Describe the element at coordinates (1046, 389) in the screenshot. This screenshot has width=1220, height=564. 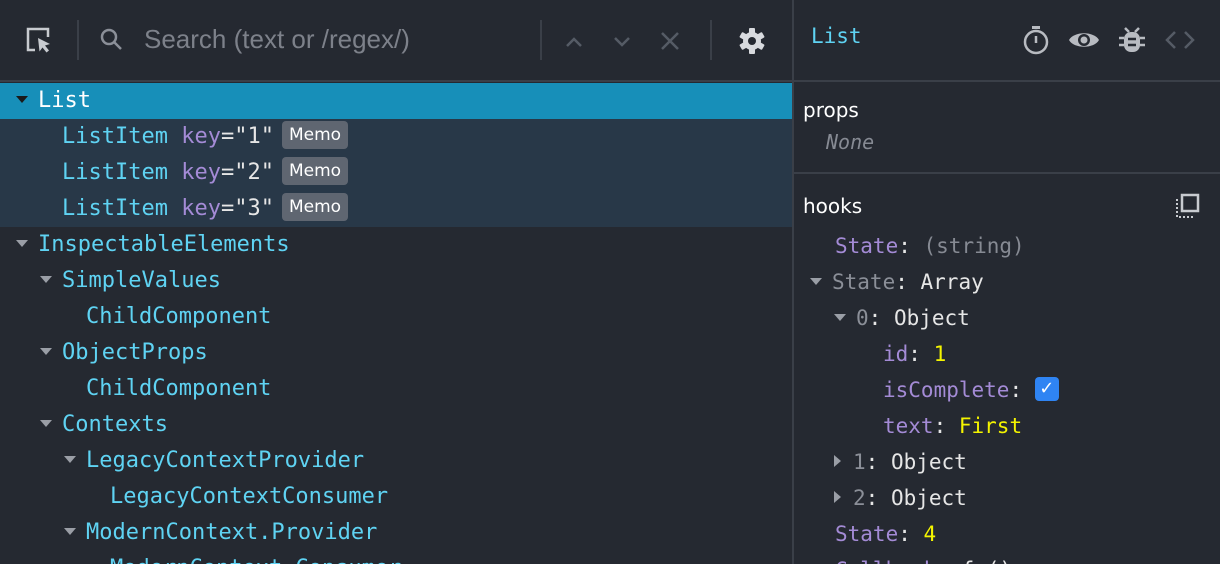
I see `checkbox: ✓` at that location.